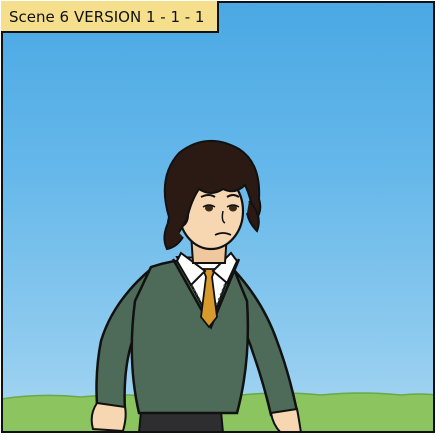 This screenshot has height=435, width=436. Describe the element at coordinates (139, 17) in the screenshot. I see `scene-version: VERSION 1 - 1 - 1` at that location.